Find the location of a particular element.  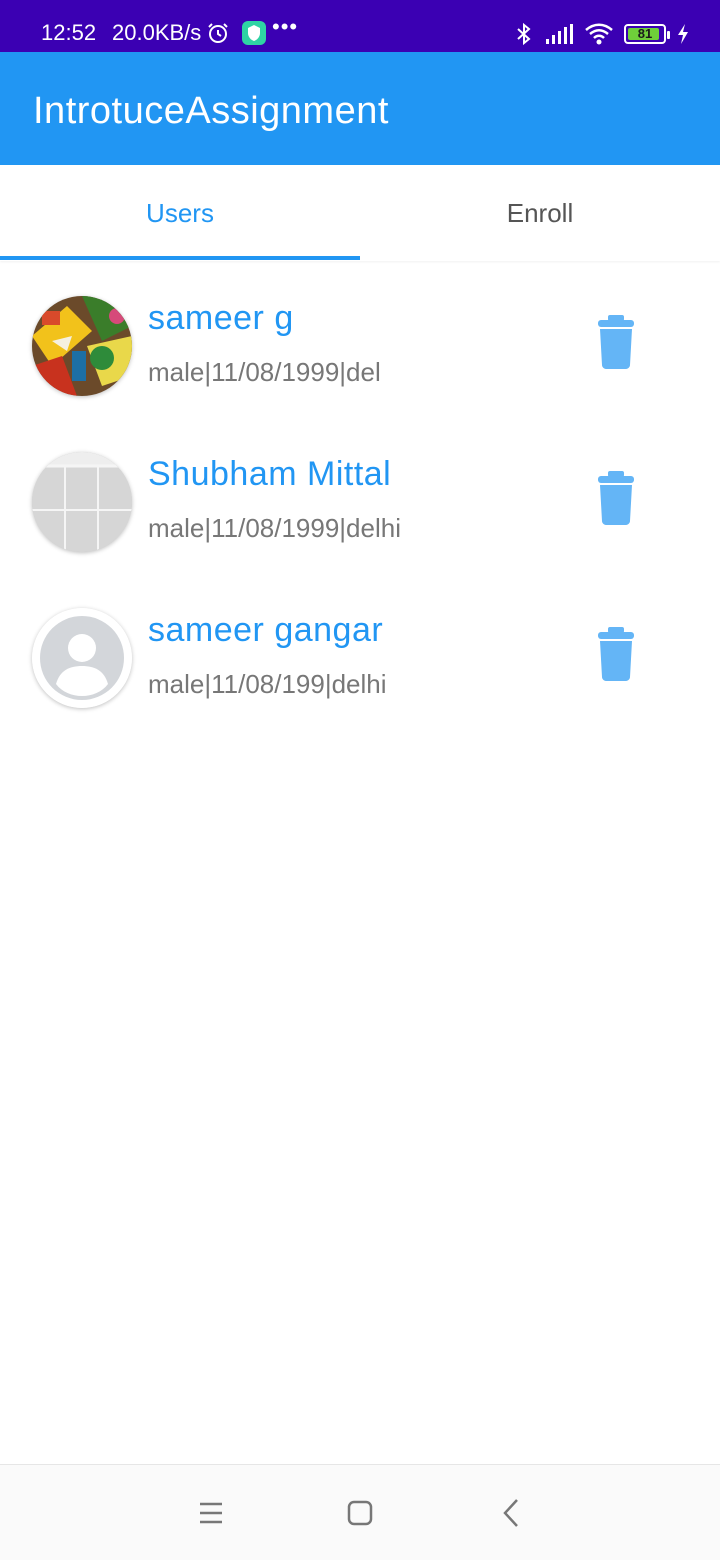

tab-enroll: Enroll is located at coordinates (540, 213).